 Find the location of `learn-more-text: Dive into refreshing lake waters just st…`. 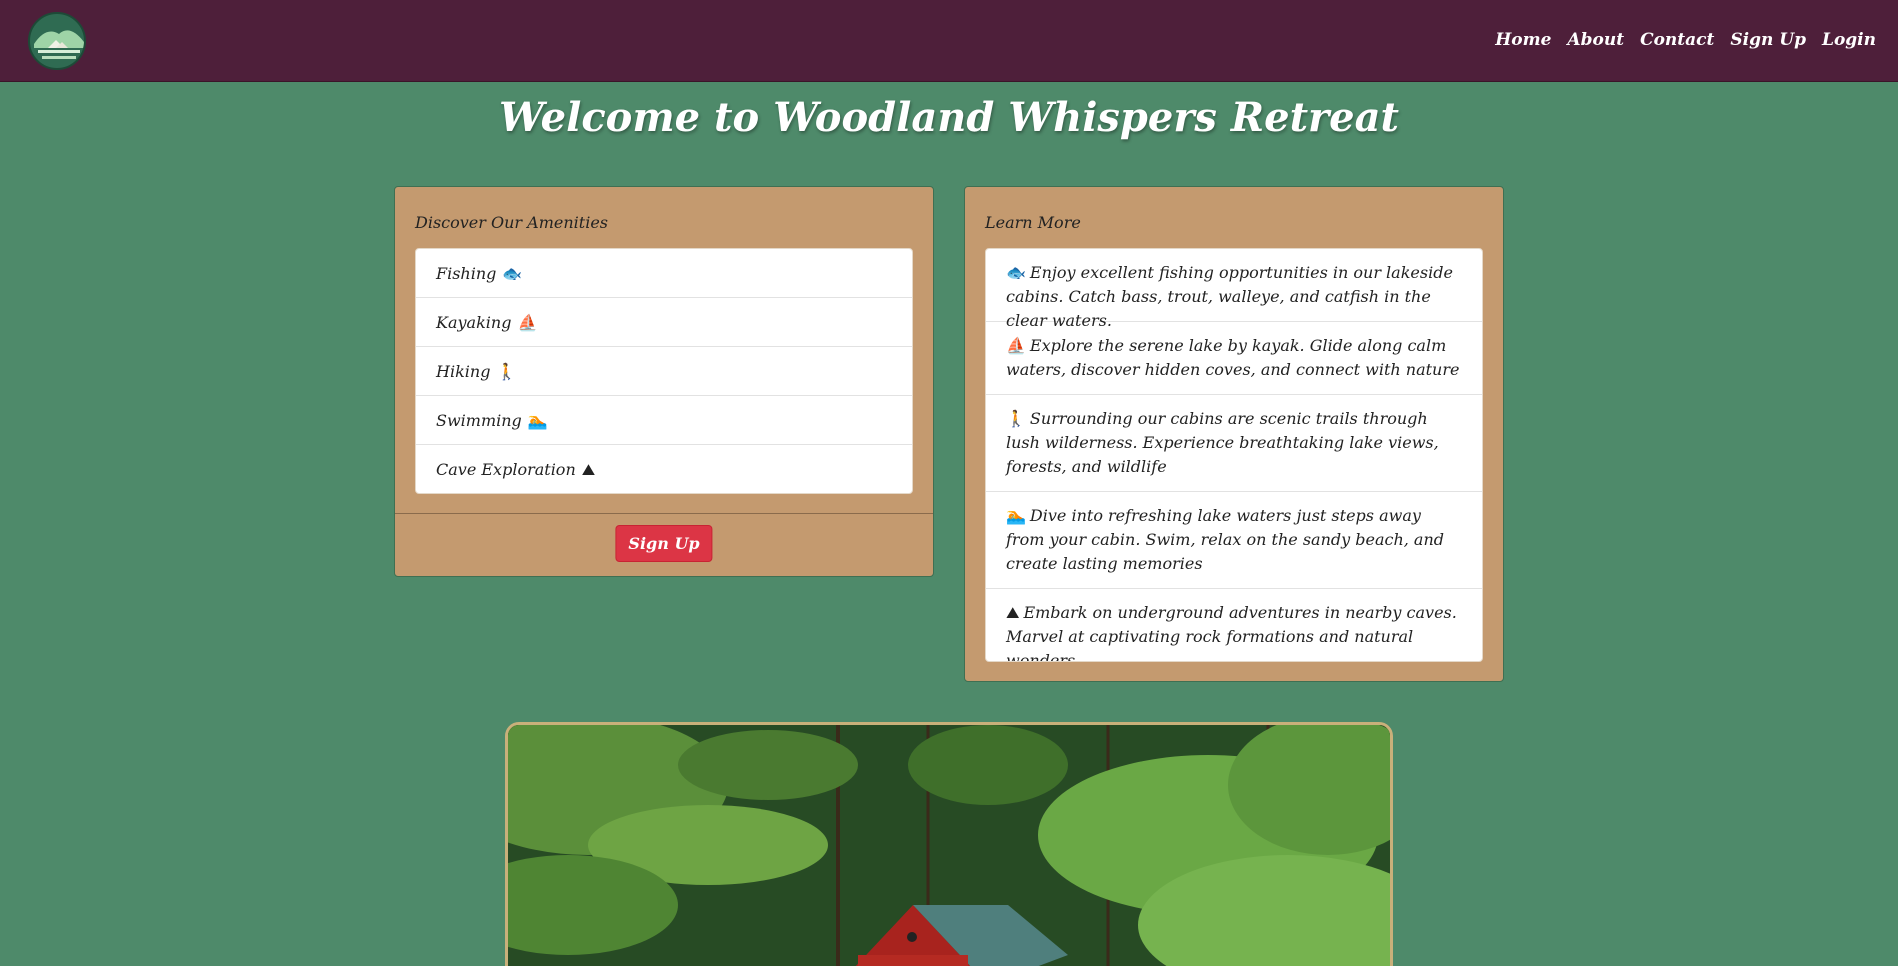

learn-more-text: Dive into refreshing lake waters just st… is located at coordinates (1225, 539).